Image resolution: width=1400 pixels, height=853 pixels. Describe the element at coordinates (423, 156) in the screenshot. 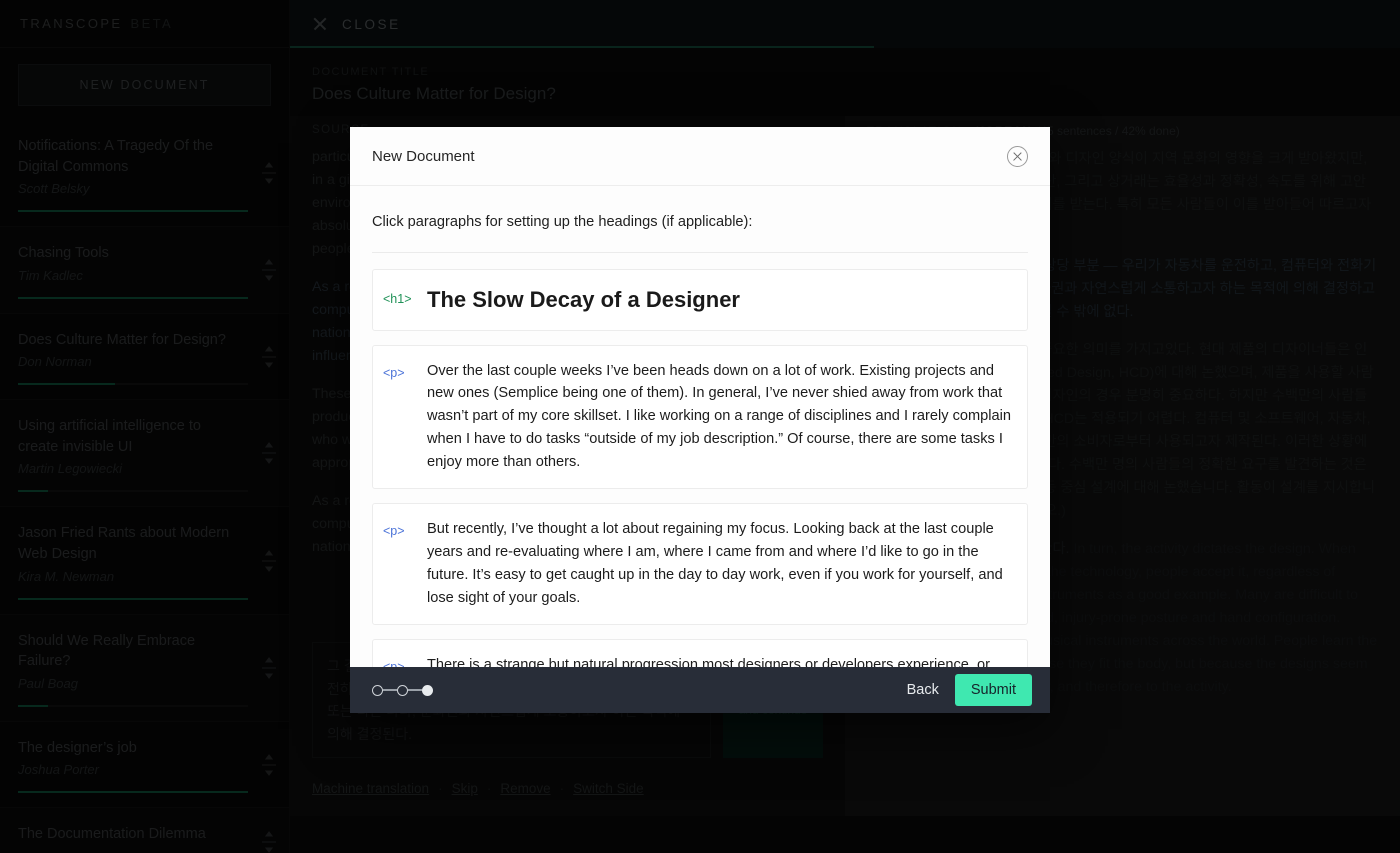

I see `modal-title: New Document` at that location.